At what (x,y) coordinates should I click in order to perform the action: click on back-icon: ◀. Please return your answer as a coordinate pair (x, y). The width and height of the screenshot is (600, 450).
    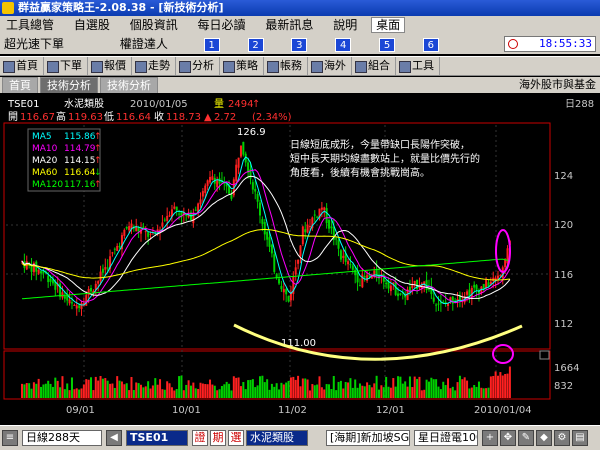
    Looking at the image, I should click on (114, 438).